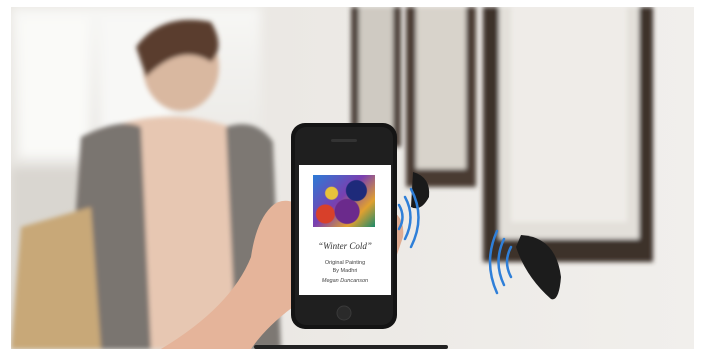 This screenshot has height=356, width=705. I want to click on artwork-line-2: By Madhri, so click(345, 271).